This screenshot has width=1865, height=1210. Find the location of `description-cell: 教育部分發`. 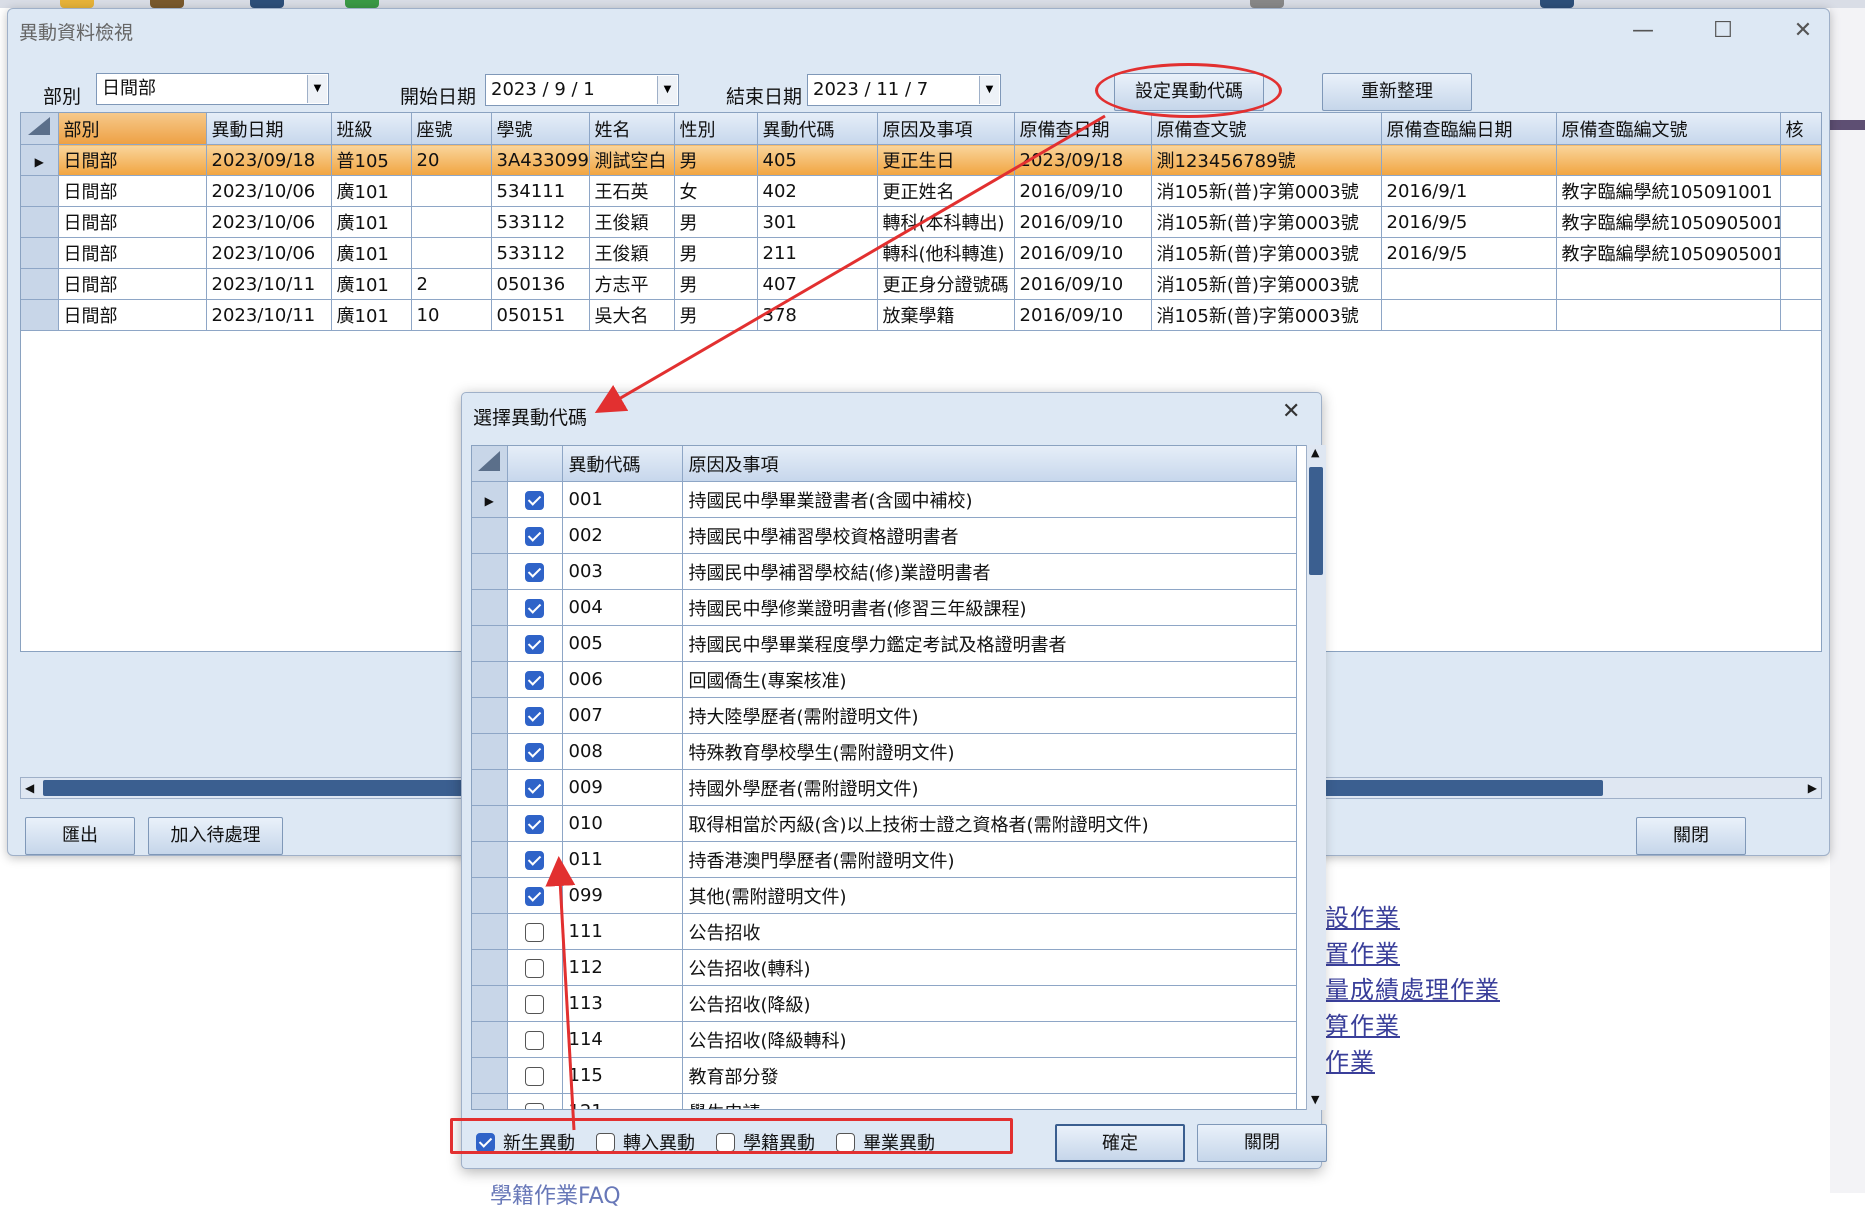

description-cell: 教育部分發 is located at coordinates (989, 1075).